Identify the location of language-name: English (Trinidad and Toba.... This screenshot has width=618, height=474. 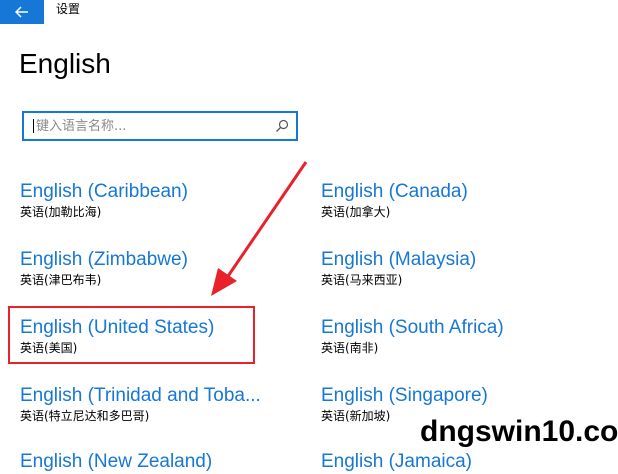
(140, 395).